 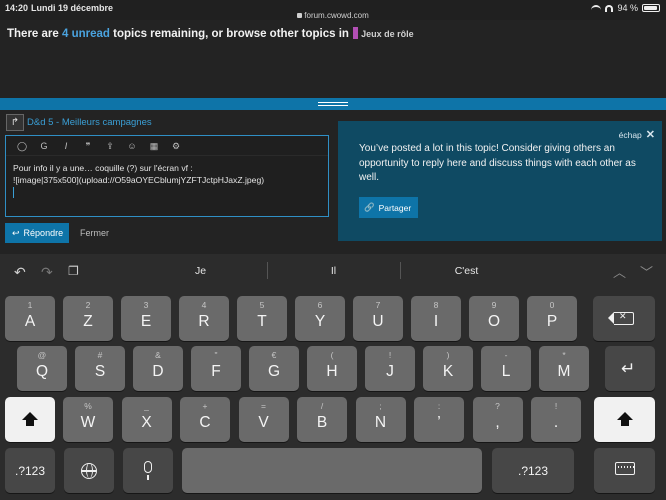 What do you see at coordinates (204, 318) in the screenshot?
I see `key-4: 4R` at bounding box center [204, 318].